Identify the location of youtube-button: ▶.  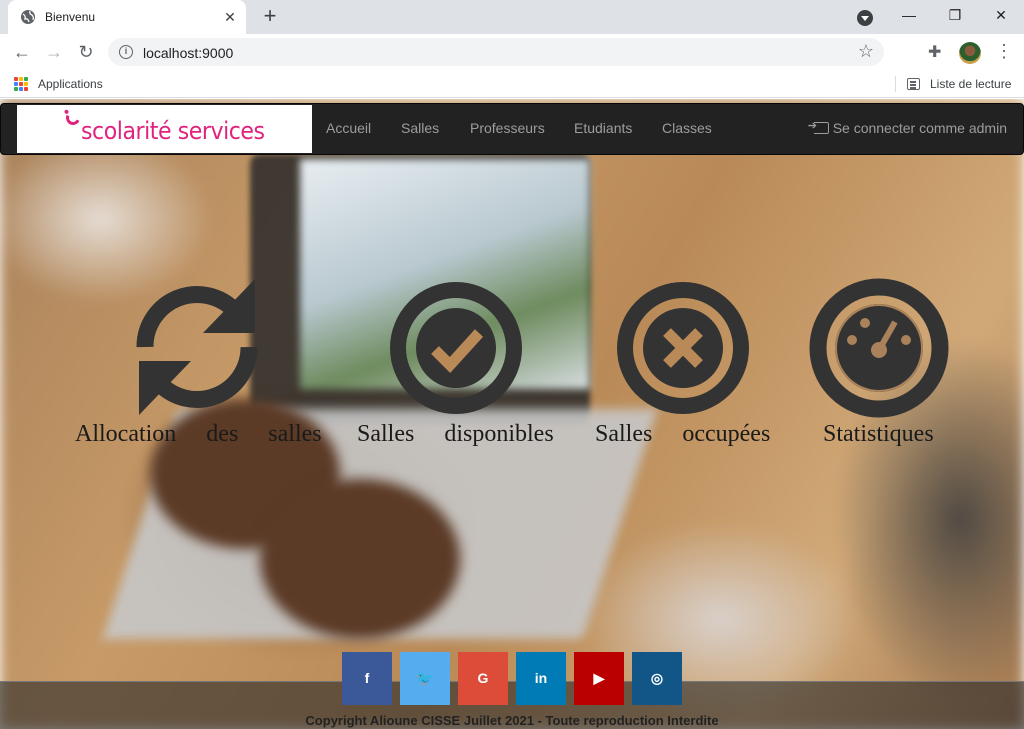
(599, 678).